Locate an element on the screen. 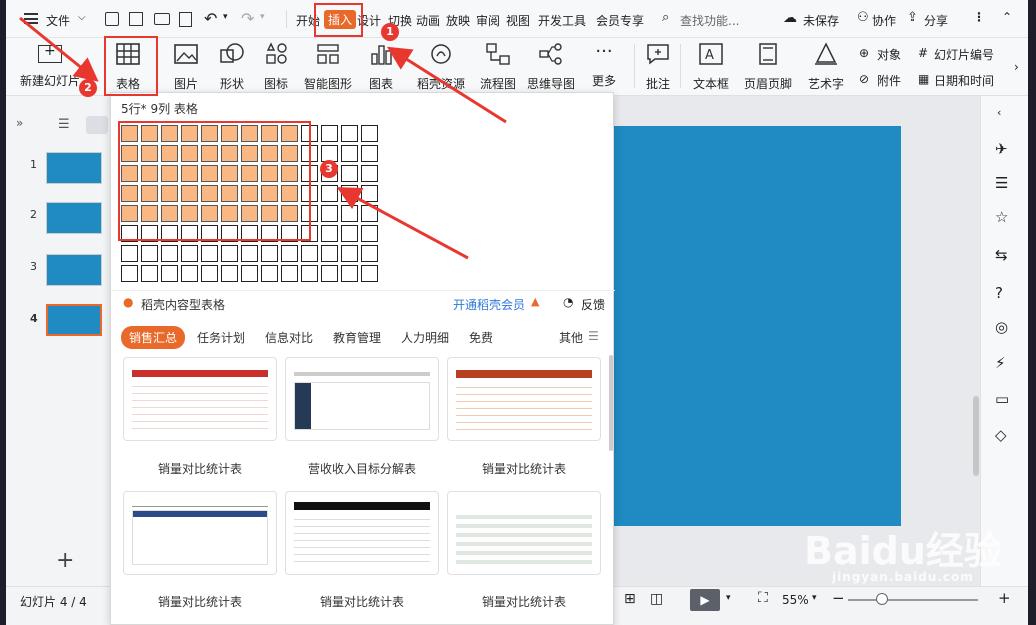 This screenshot has width=1036, height=625. watermark-url: jingyan.baidu.com is located at coordinates (903, 577).